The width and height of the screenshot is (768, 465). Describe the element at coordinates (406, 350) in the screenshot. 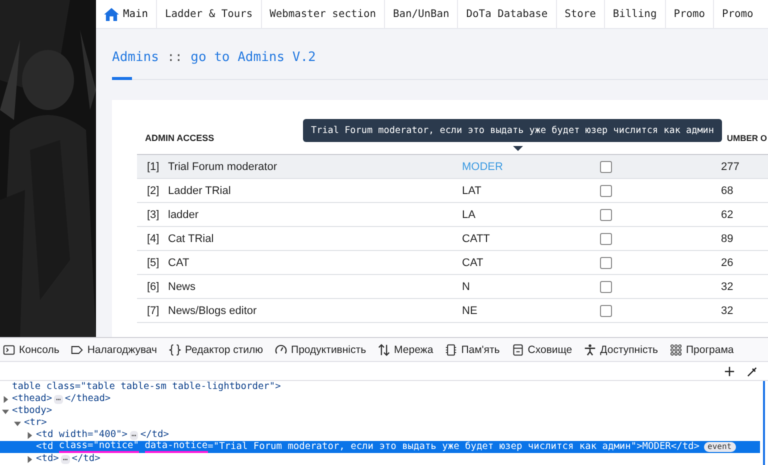

I see `devtools-tab: Мережа` at that location.